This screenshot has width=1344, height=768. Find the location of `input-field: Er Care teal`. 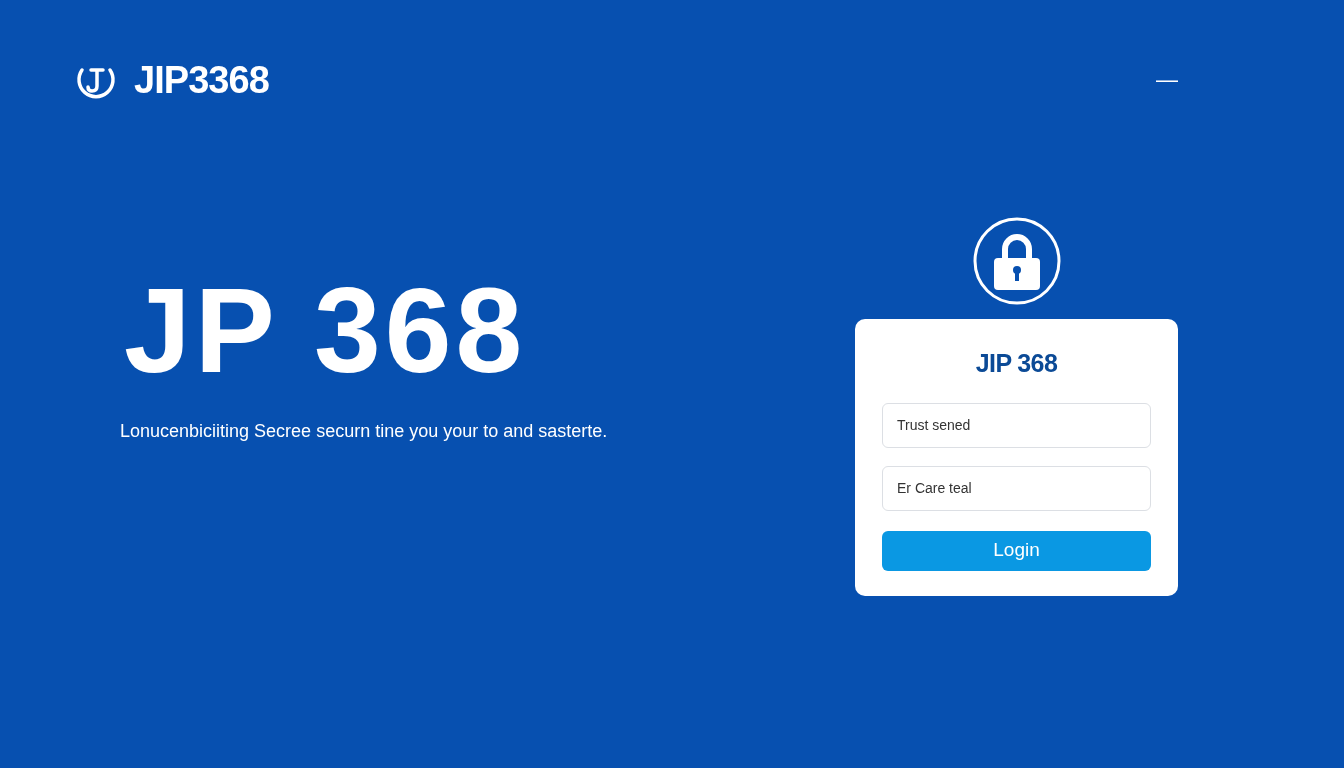

input-field: Er Care teal is located at coordinates (1016, 488).